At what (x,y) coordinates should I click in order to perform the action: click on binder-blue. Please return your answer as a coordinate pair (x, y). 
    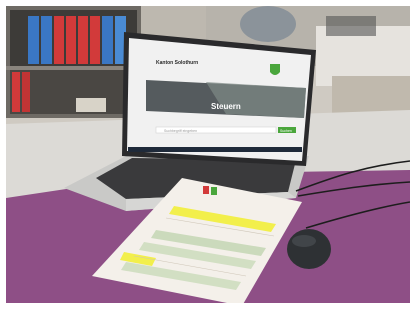
    Looking at the image, I should click on (33, 40).